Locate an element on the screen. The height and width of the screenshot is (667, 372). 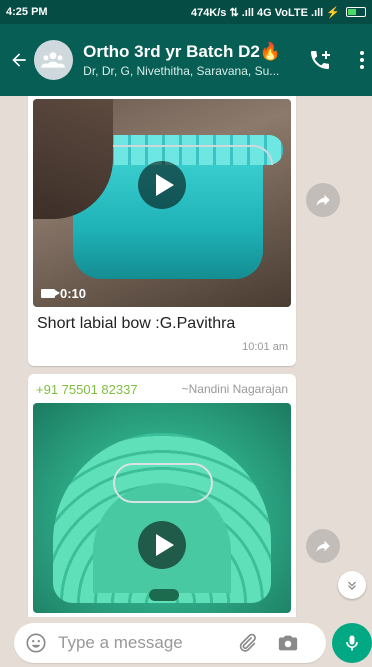
emoji-icon is located at coordinates (36, 643).